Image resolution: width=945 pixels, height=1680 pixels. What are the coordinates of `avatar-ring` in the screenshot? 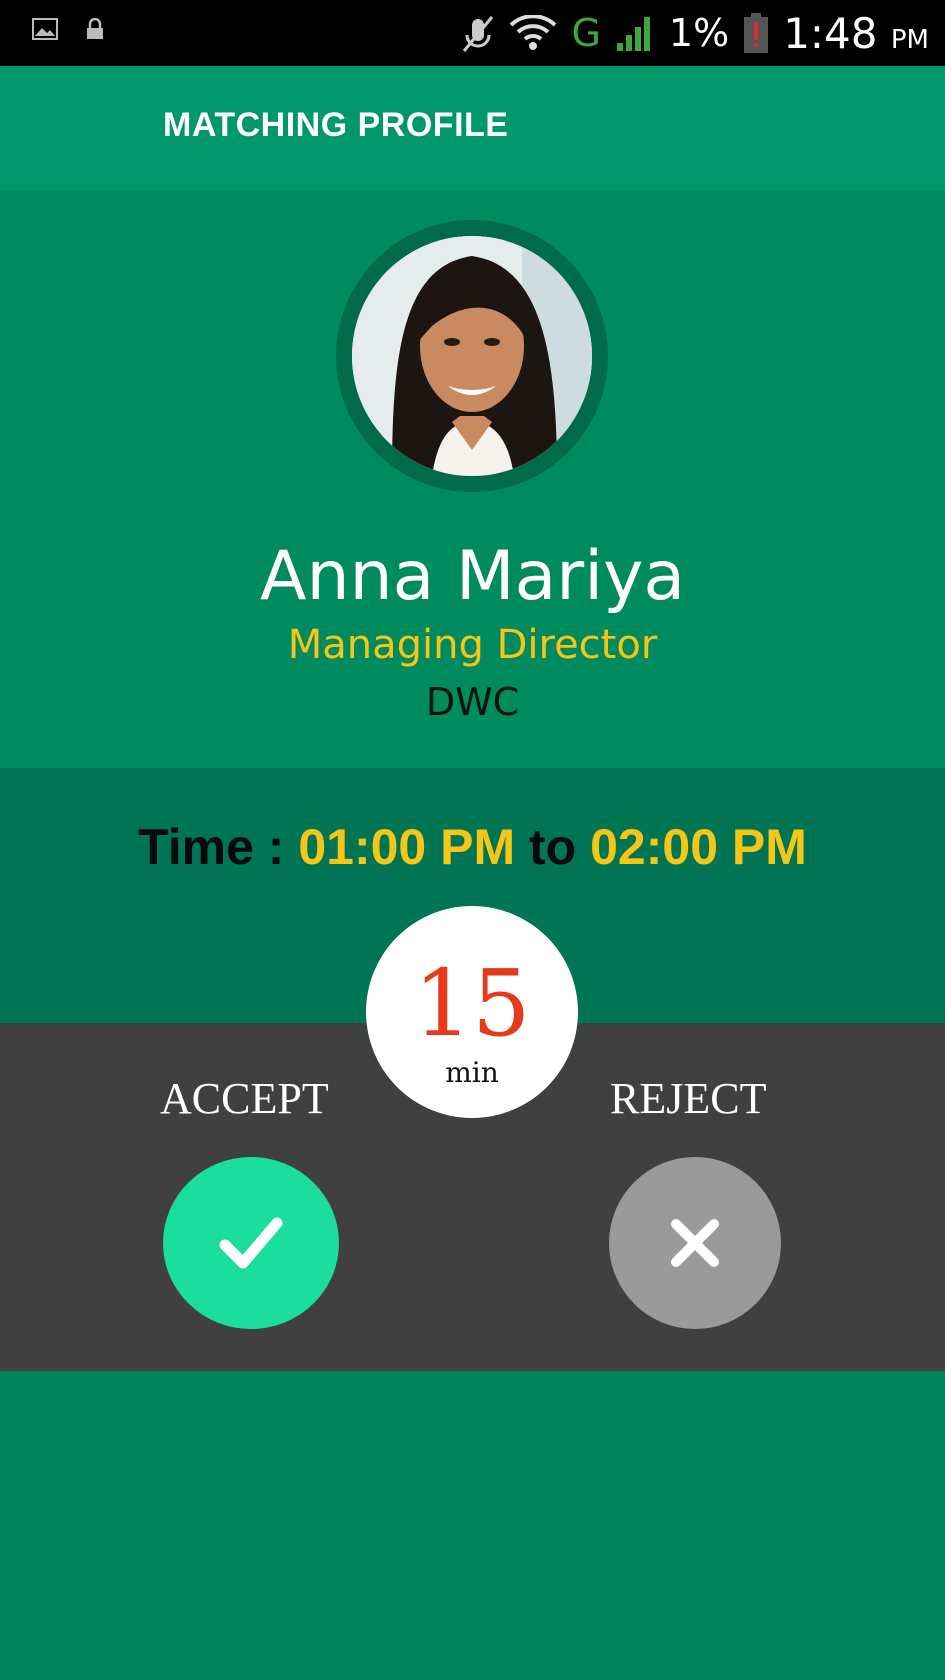 It's located at (472, 356).